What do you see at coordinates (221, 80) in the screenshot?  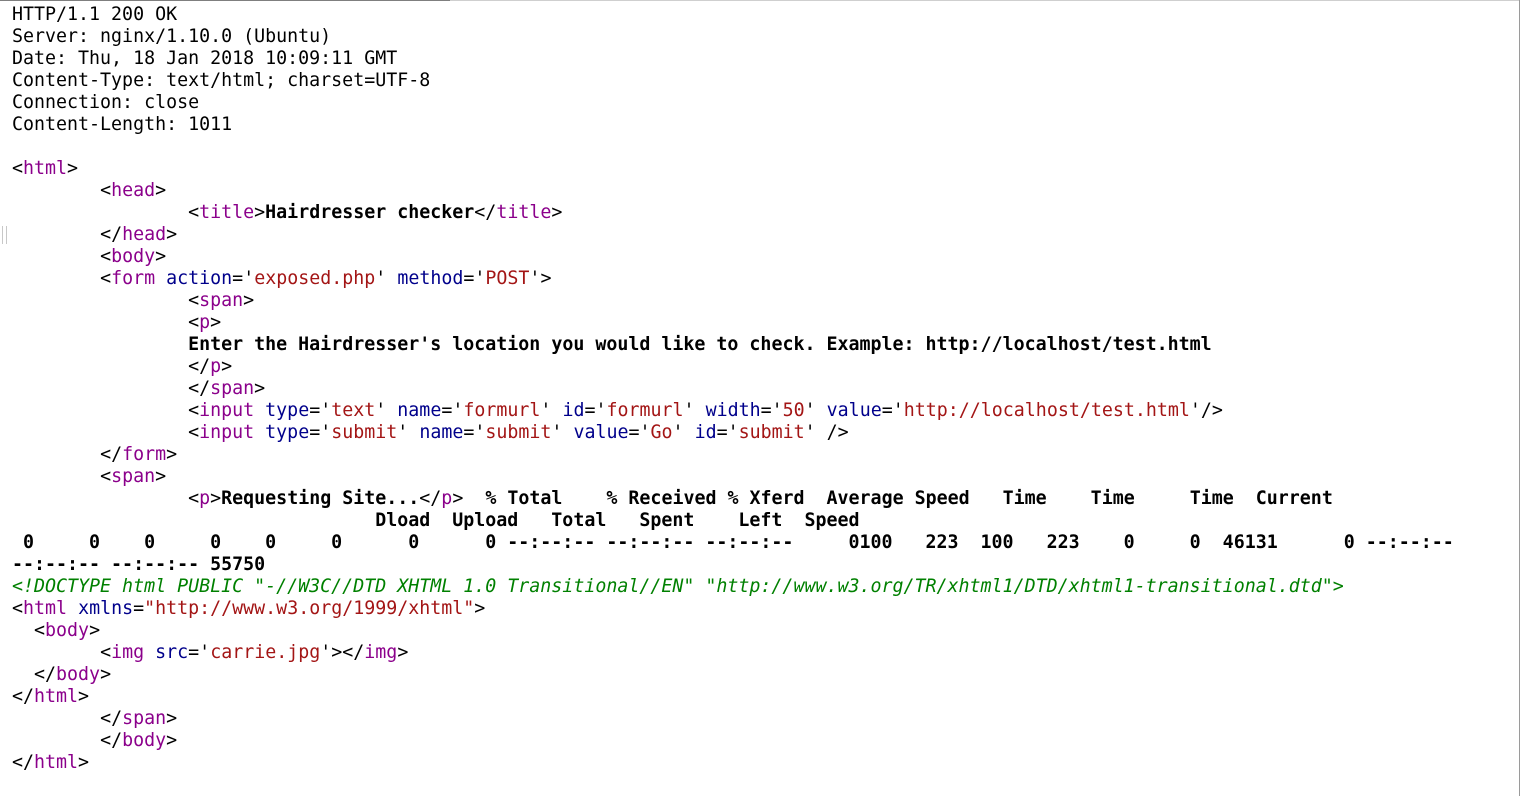 I see `header-content-type: Content-Type: text/html; charset=UTF-8` at bounding box center [221, 80].